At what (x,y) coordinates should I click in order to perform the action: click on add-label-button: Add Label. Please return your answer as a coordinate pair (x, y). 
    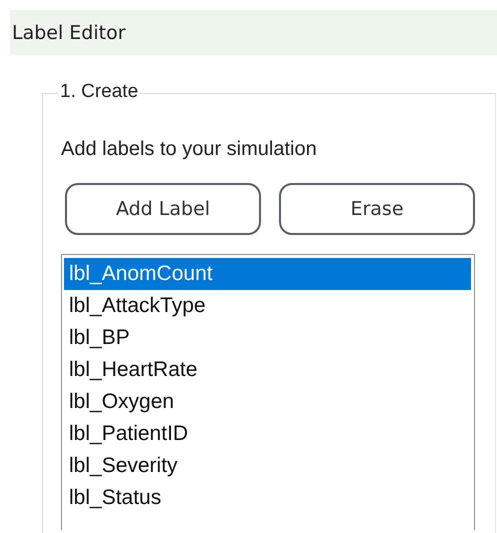
    Looking at the image, I should click on (163, 209).